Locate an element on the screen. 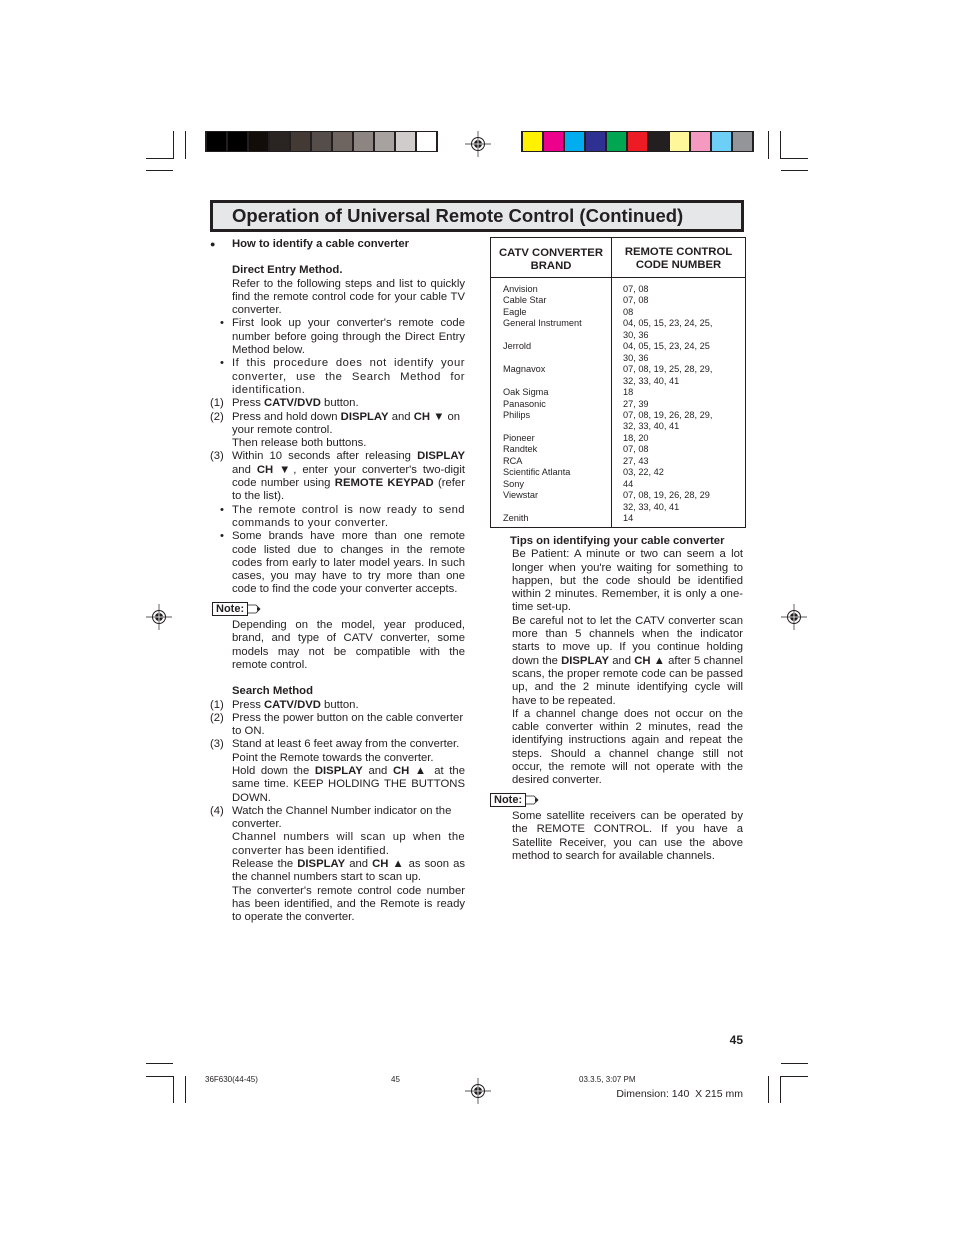 The image size is (954, 1235). step-text: Release the is located at coordinates (265, 864).